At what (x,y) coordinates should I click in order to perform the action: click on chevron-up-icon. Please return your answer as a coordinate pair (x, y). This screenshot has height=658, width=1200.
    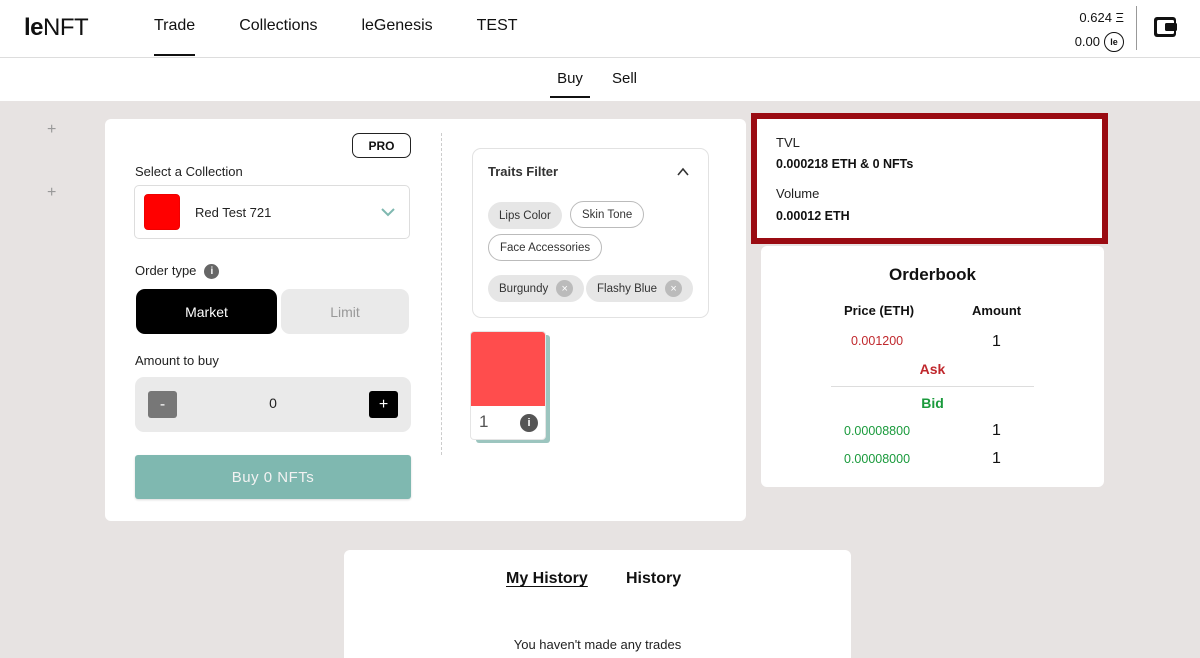
    Looking at the image, I should click on (683, 172).